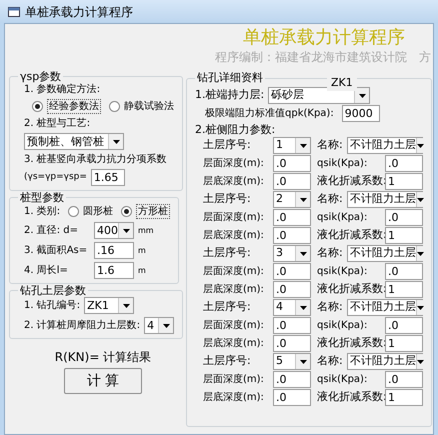  Describe the element at coordinates (269, 113) in the screenshot. I see `label: 极限端阻力标准值qpk(Kpa):` at that location.